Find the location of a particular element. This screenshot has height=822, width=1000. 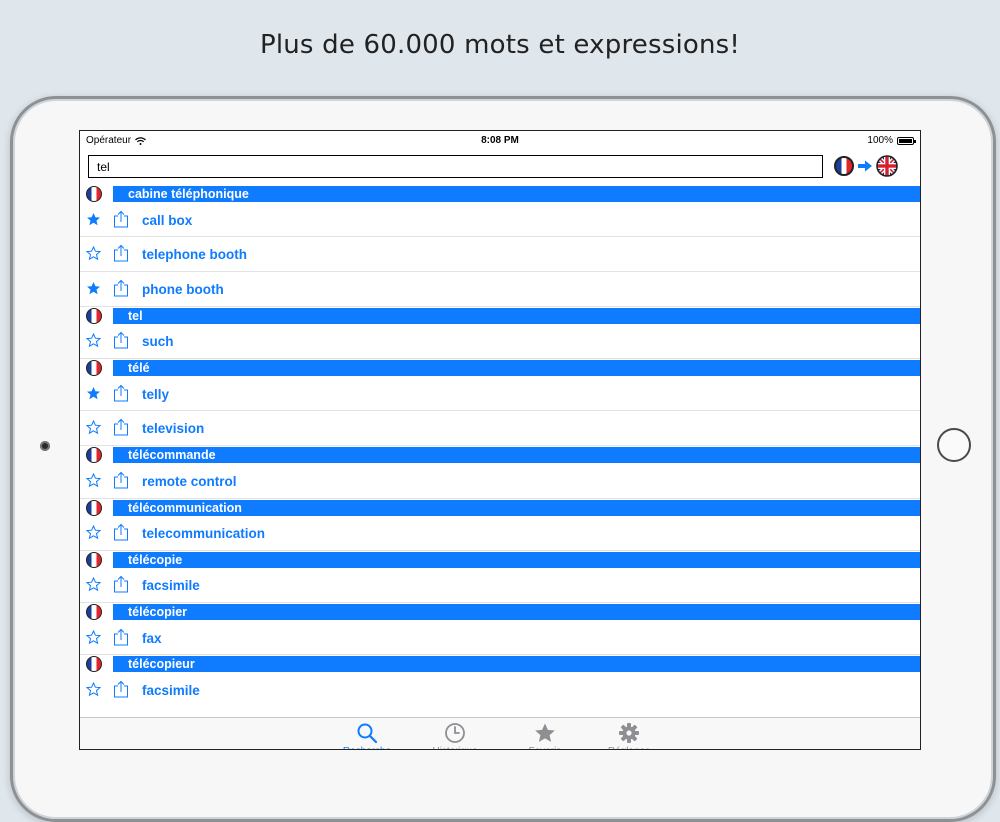

headword-label: télécopier is located at coordinates (516, 612).